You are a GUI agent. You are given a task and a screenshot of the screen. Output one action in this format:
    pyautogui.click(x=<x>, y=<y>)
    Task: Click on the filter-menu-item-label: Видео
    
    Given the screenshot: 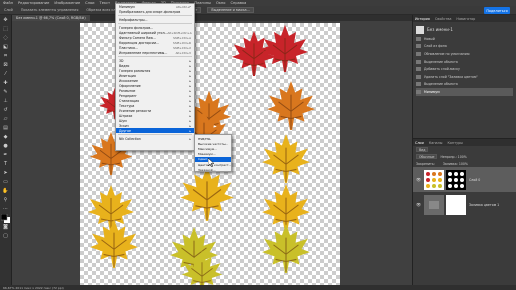 What is the action you would take?
    pyautogui.click(x=124, y=65)
    